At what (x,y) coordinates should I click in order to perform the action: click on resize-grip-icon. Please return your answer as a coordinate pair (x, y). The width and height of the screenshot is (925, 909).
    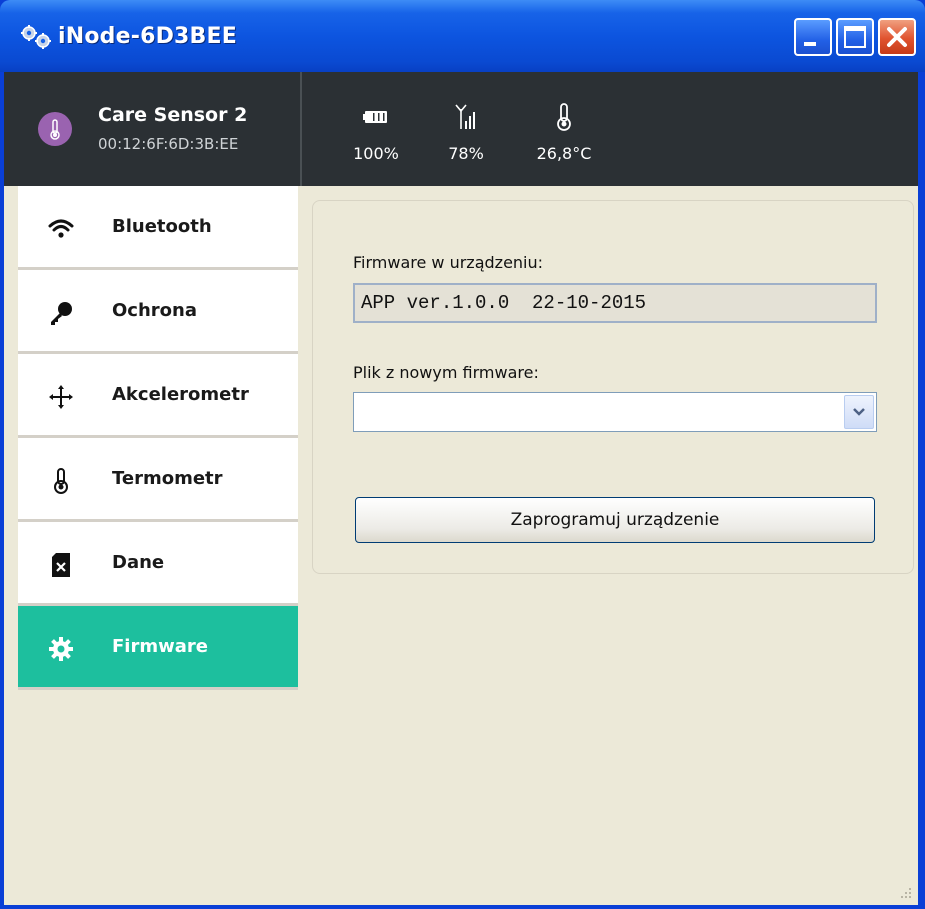
    Looking at the image, I should click on (906, 893).